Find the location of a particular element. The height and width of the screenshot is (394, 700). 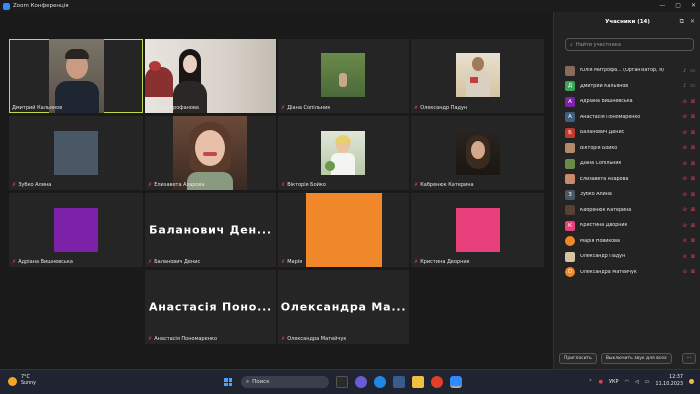

tile-name-label: ✗ Діана Сопільник is located at coordinates (306, 108).